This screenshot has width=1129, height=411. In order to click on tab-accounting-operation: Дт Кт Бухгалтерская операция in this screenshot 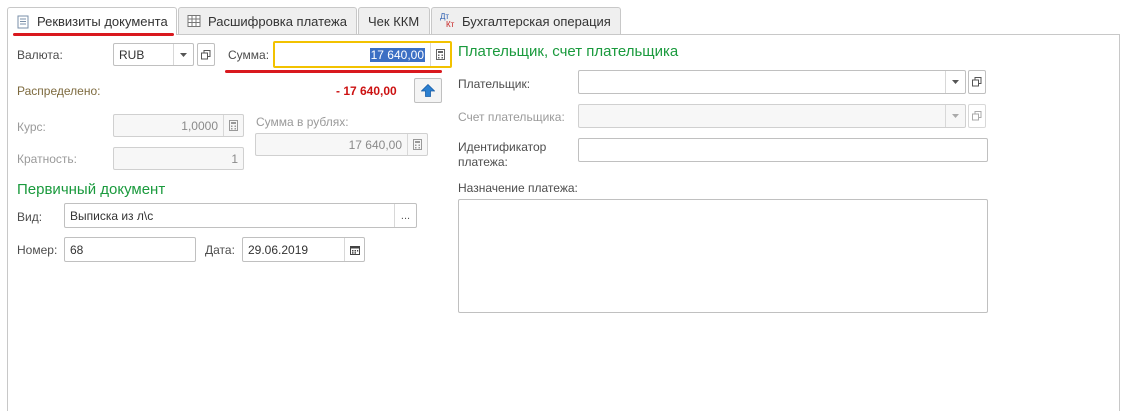, I will do `click(526, 20)`.